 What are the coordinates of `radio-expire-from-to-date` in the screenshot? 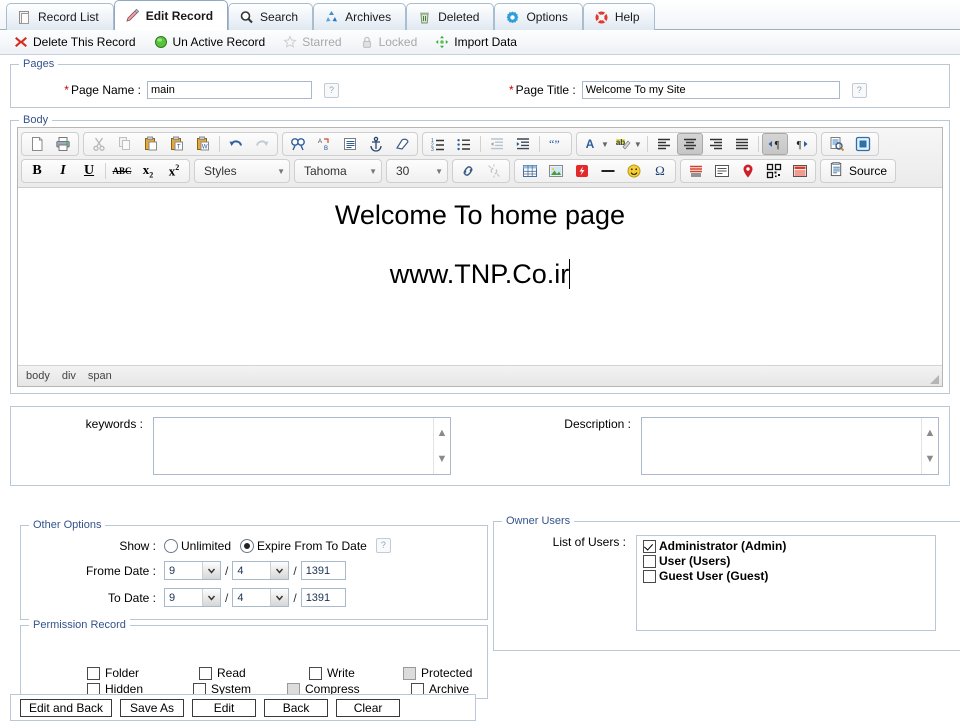 It's located at (247, 545).